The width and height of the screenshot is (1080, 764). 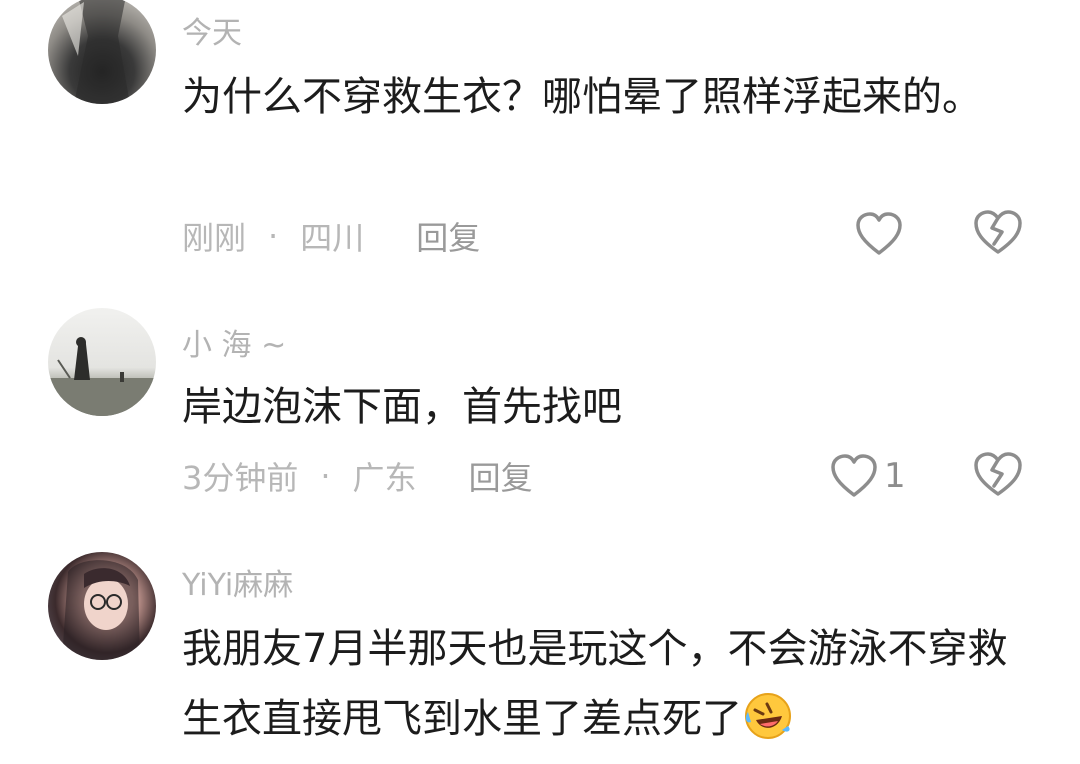 I want to click on laughing-emoji-icon, so click(x=768, y=716).